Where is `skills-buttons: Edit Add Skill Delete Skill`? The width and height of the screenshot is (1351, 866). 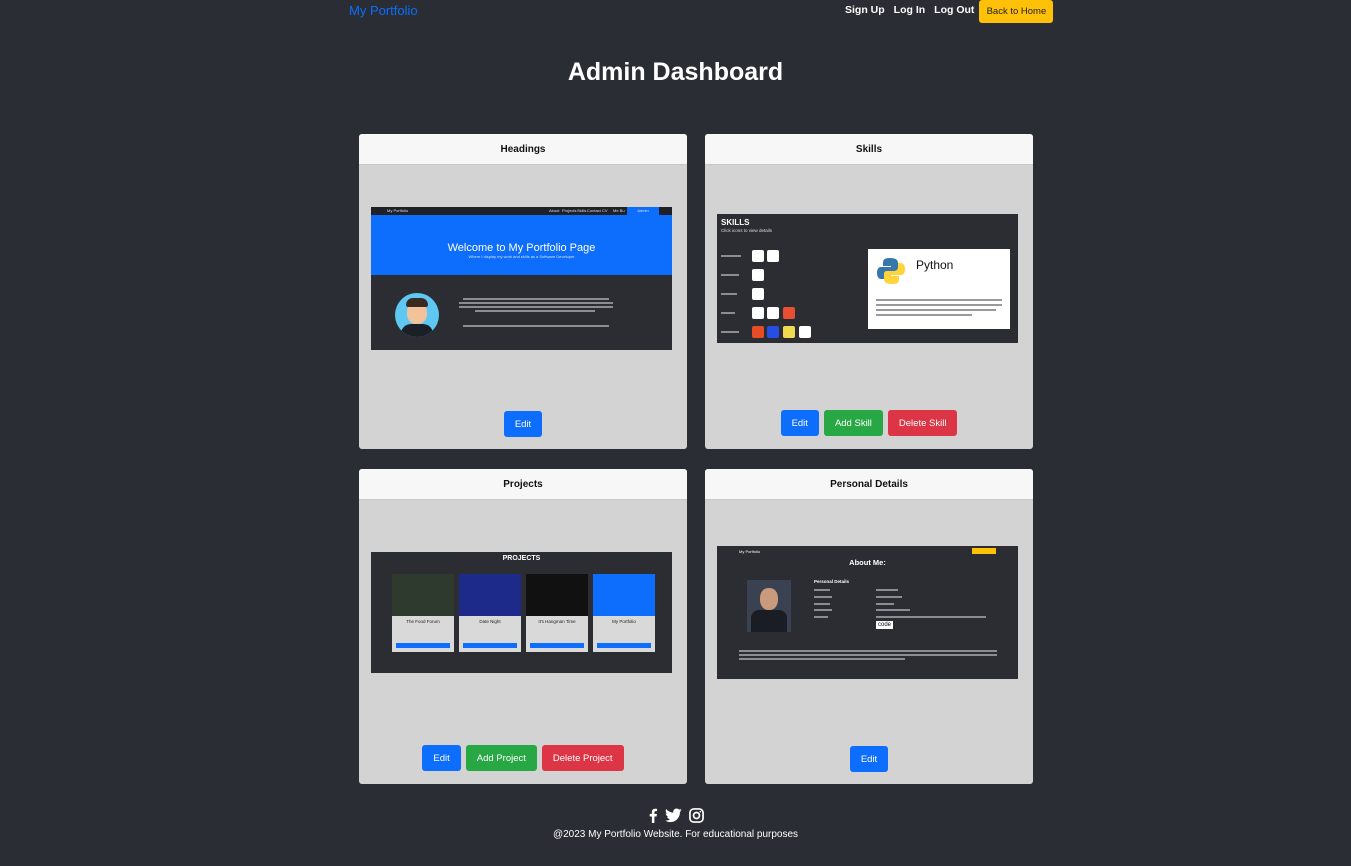 skills-buttons: Edit Add Skill Delete Skill is located at coordinates (869, 423).